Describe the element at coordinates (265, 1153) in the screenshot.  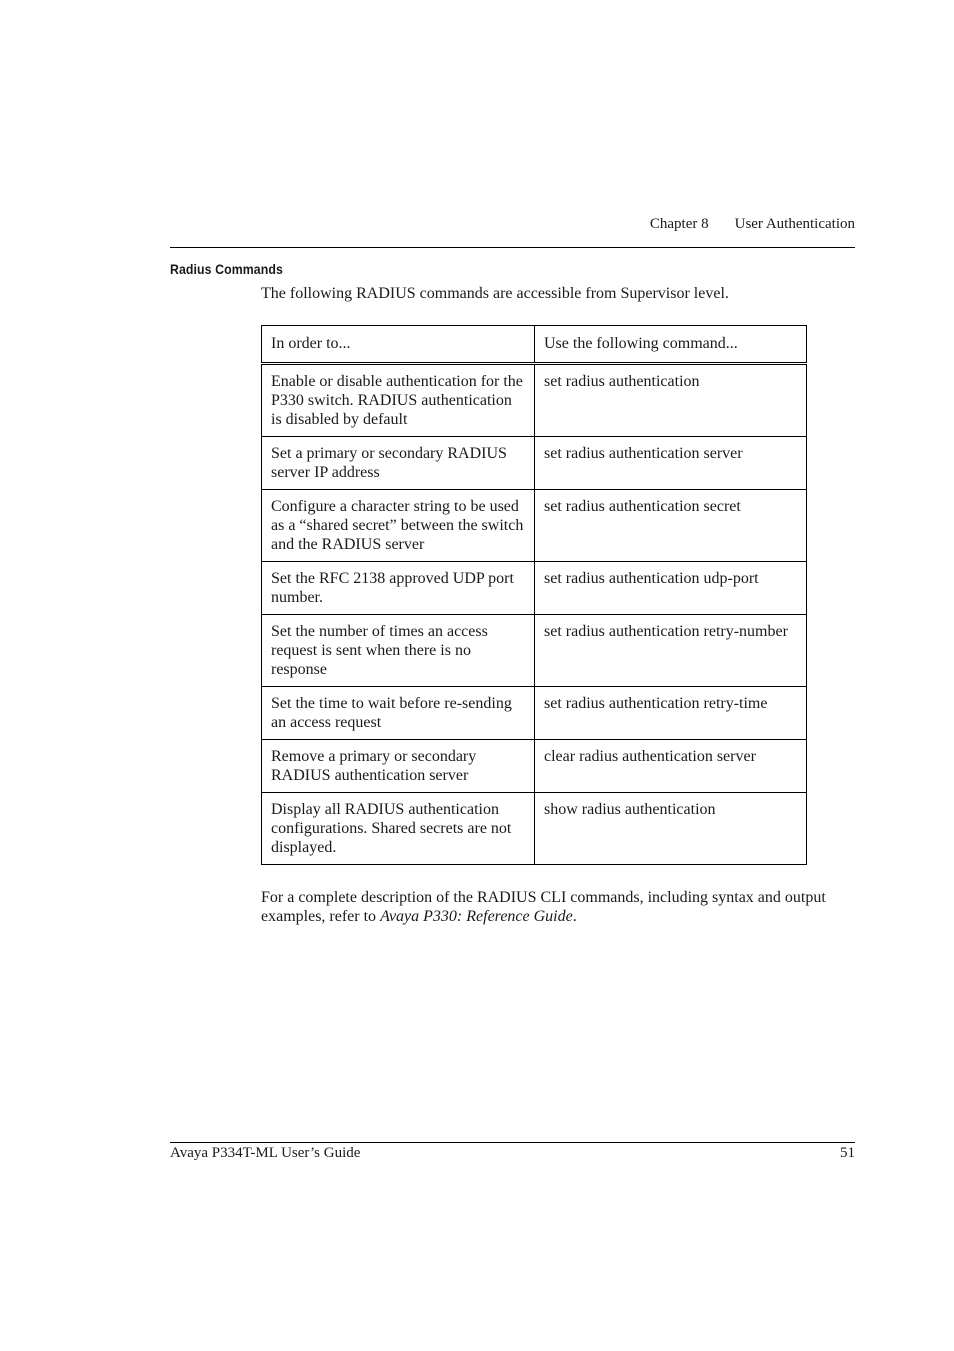
I see `footer-guide-title: Avaya P334T-ML User’s Guide` at that location.